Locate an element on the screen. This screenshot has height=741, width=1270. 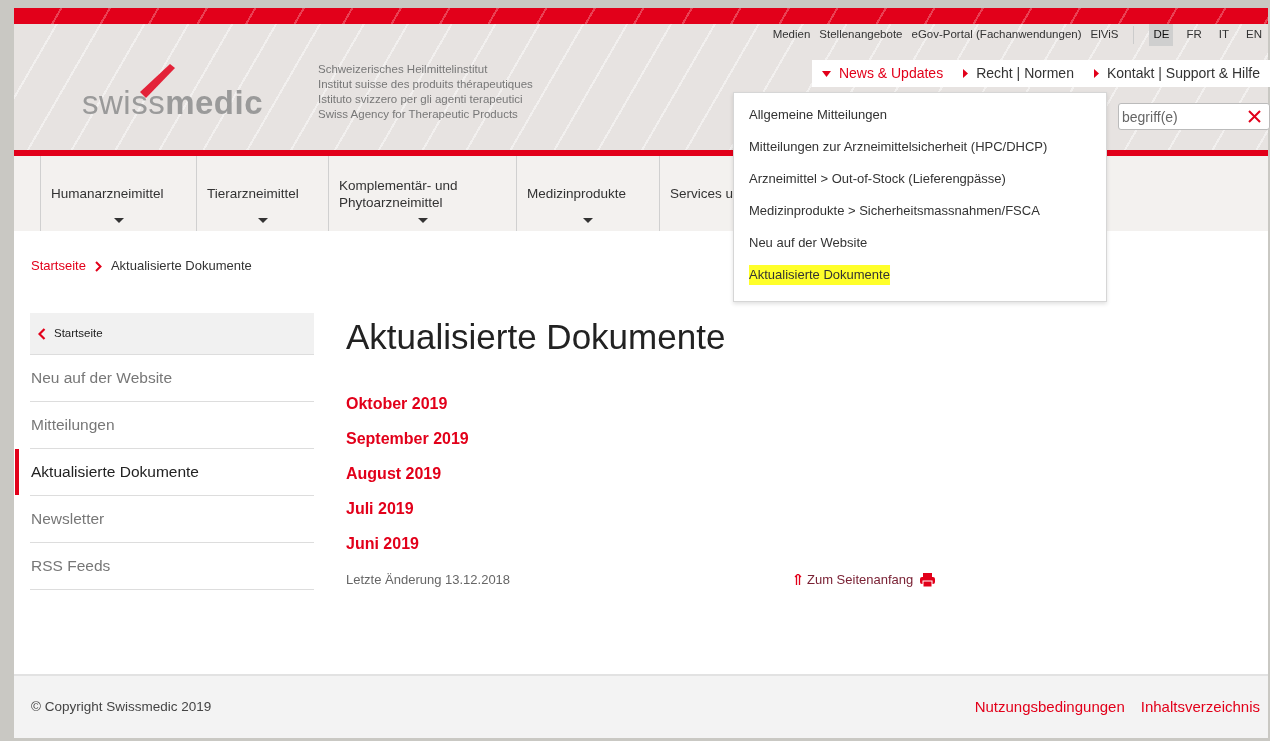
page-title: Aktualisierte Dokumente is located at coordinates (536, 337).